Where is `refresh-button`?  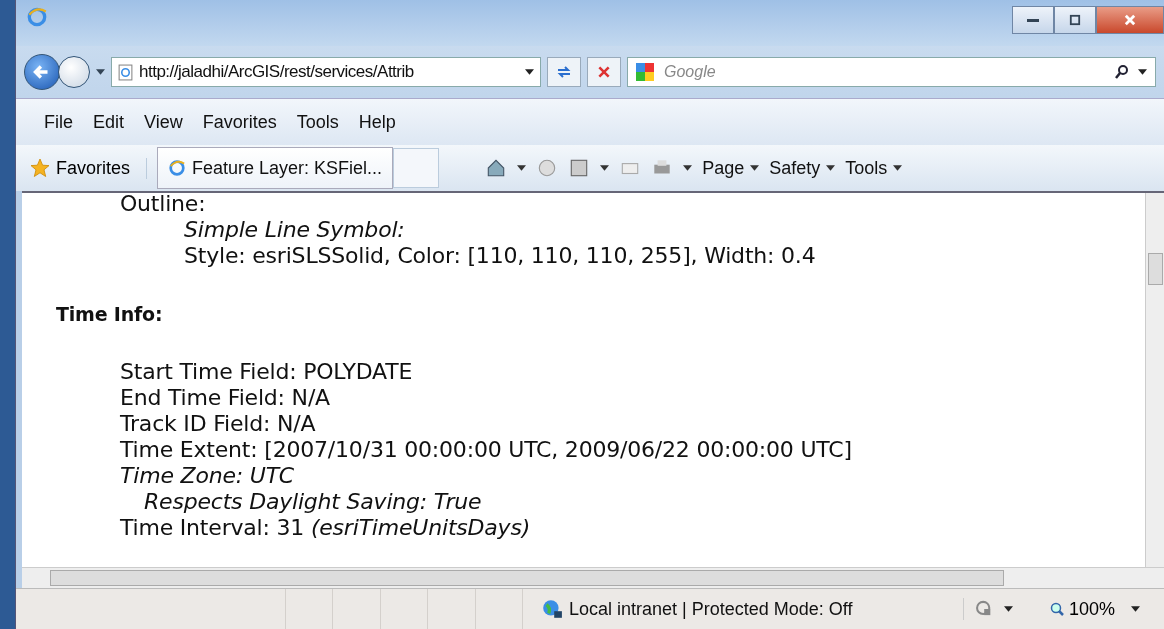 refresh-button is located at coordinates (564, 72).